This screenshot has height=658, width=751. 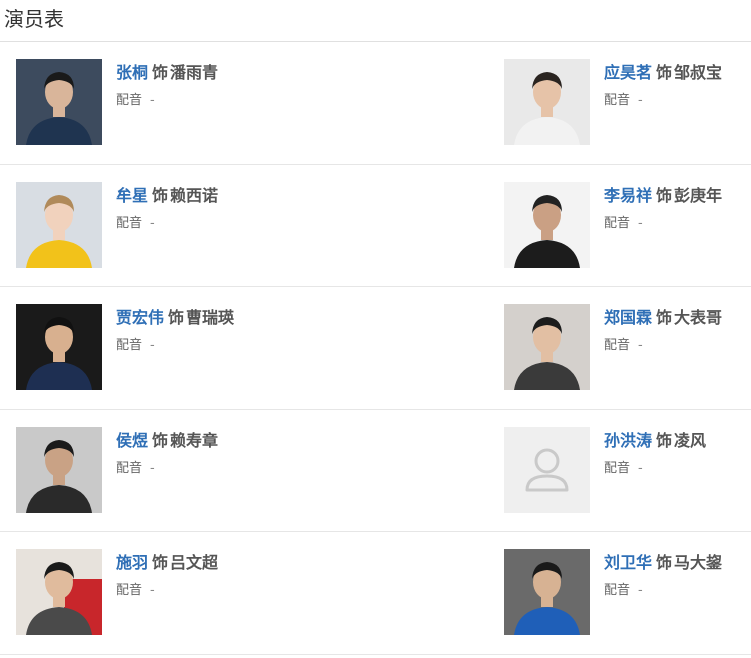 What do you see at coordinates (375, 21) in the screenshot?
I see `section-header: 演员表` at bounding box center [375, 21].